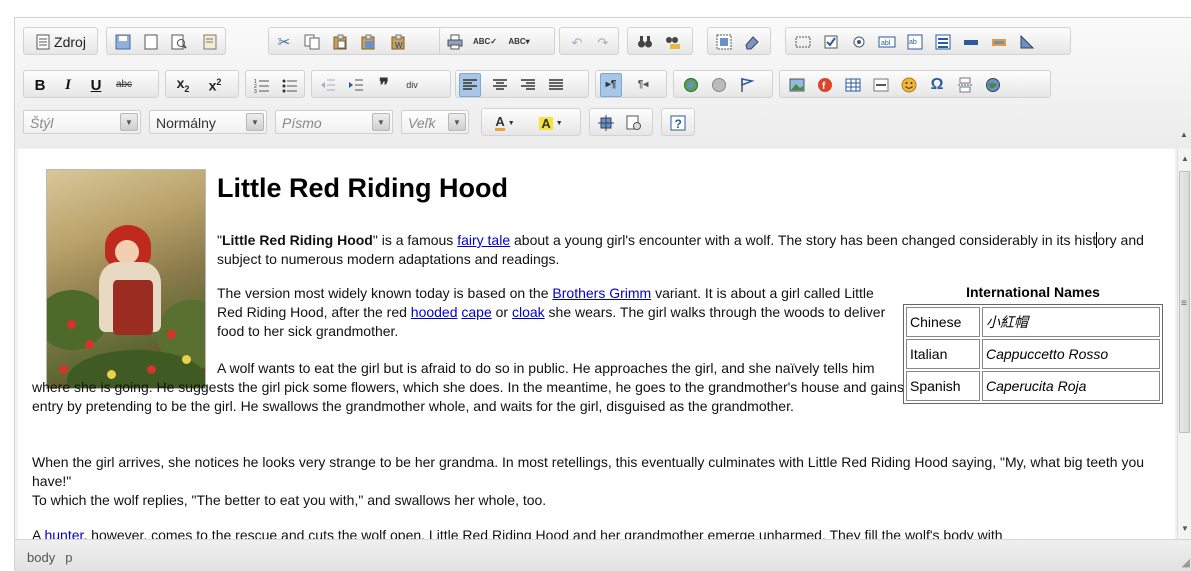 This screenshot has width=1191, height=571. What do you see at coordinates (803, 42) in the screenshot?
I see `form-button` at bounding box center [803, 42].